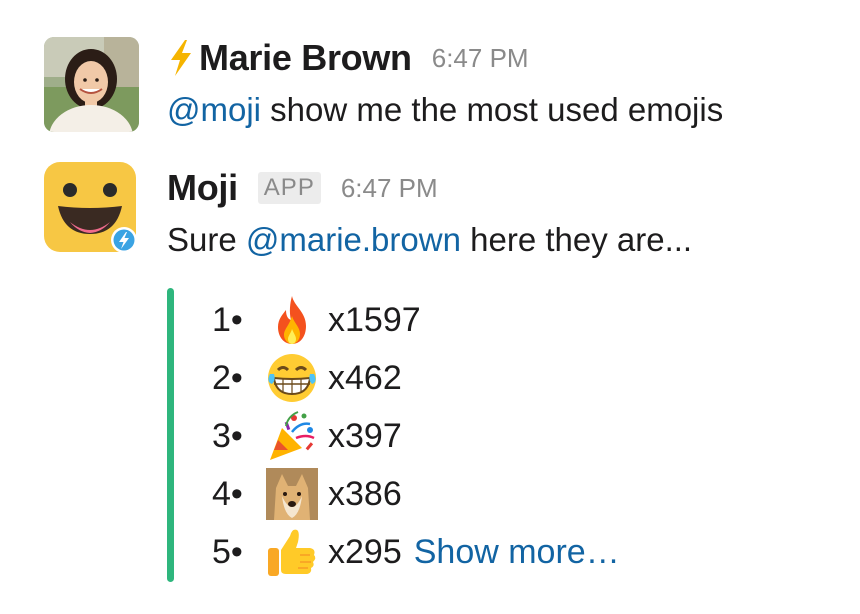 This screenshot has width=860, height=614. What do you see at coordinates (365, 493) in the screenshot?
I see `emoji-count: x386` at bounding box center [365, 493].